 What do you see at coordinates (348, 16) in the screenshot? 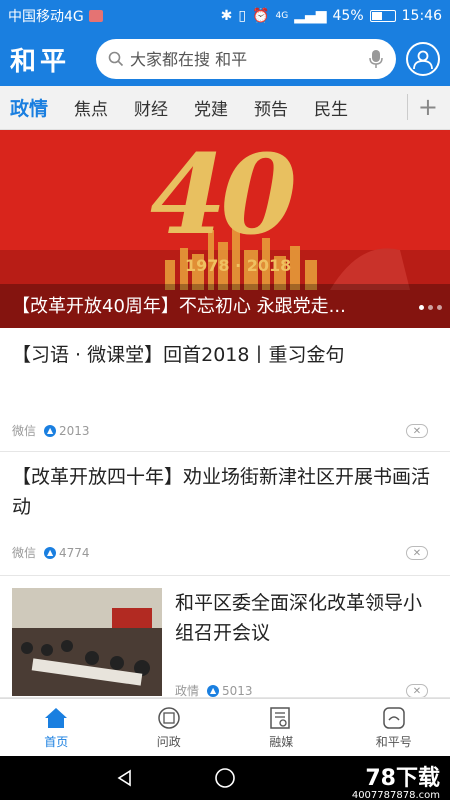
I see `battery-percent: 45%` at bounding box center [348, 16].